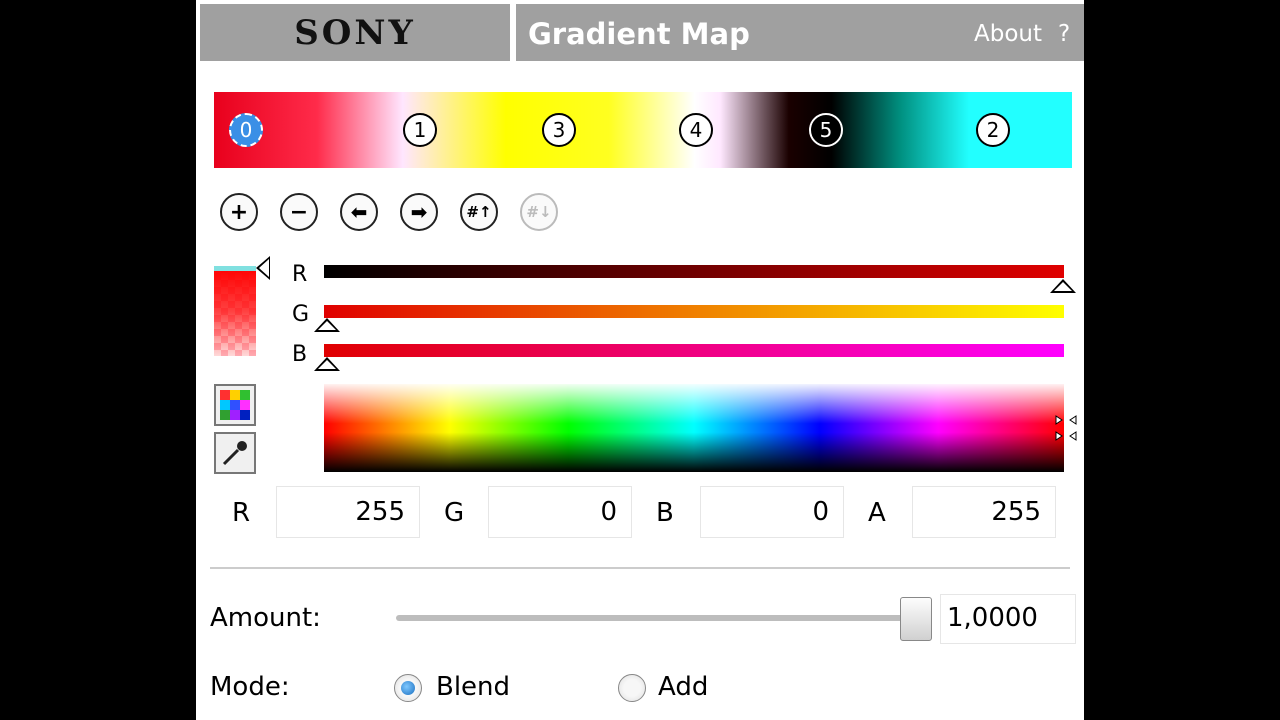 The height and width of the screenshot is (720, 1280). What do you see at coordinates (639, 34) in the screenshot?
I see `panel-title: Gradient Map` at bounding box center [639, 34].